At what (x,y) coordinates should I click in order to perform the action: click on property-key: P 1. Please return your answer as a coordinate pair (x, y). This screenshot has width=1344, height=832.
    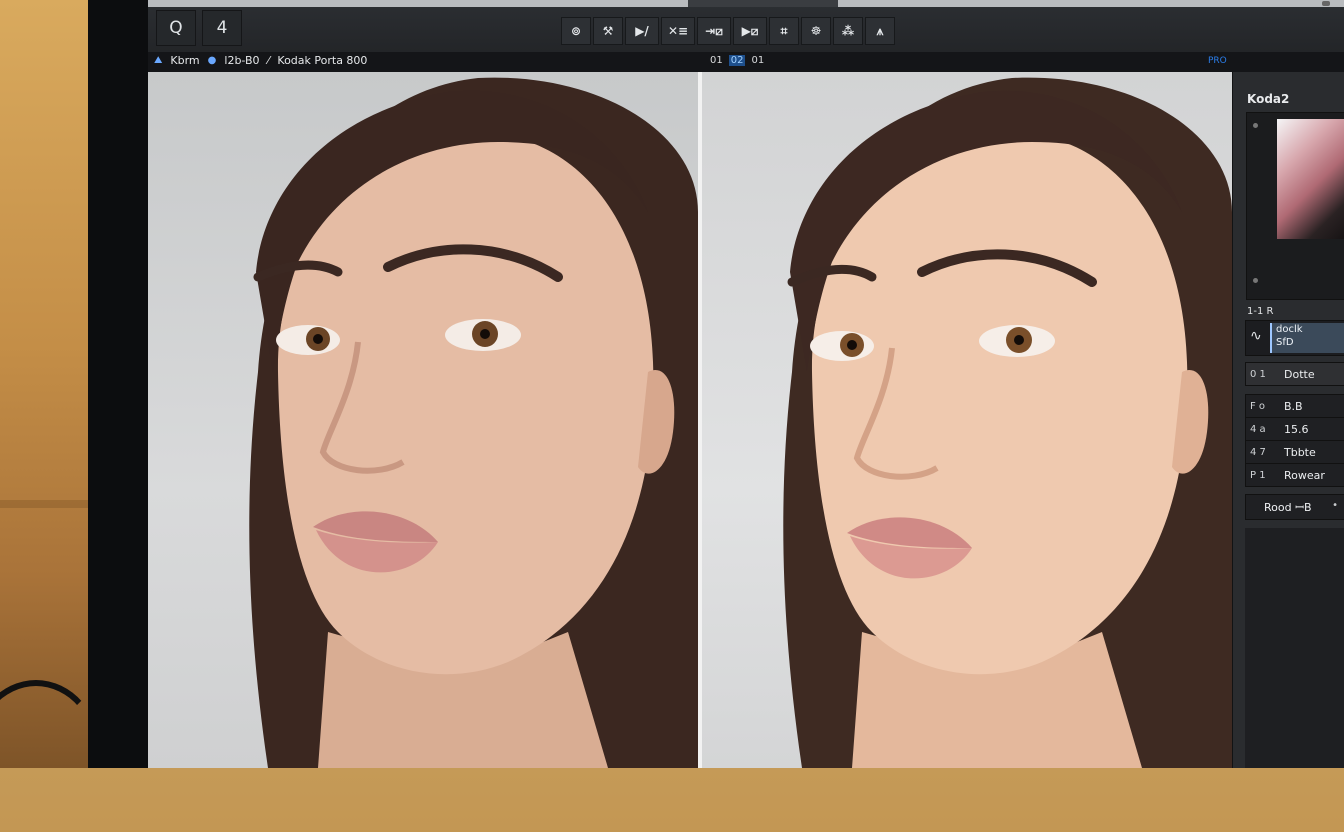
    Looking at the image, I should click on (1258, 475).